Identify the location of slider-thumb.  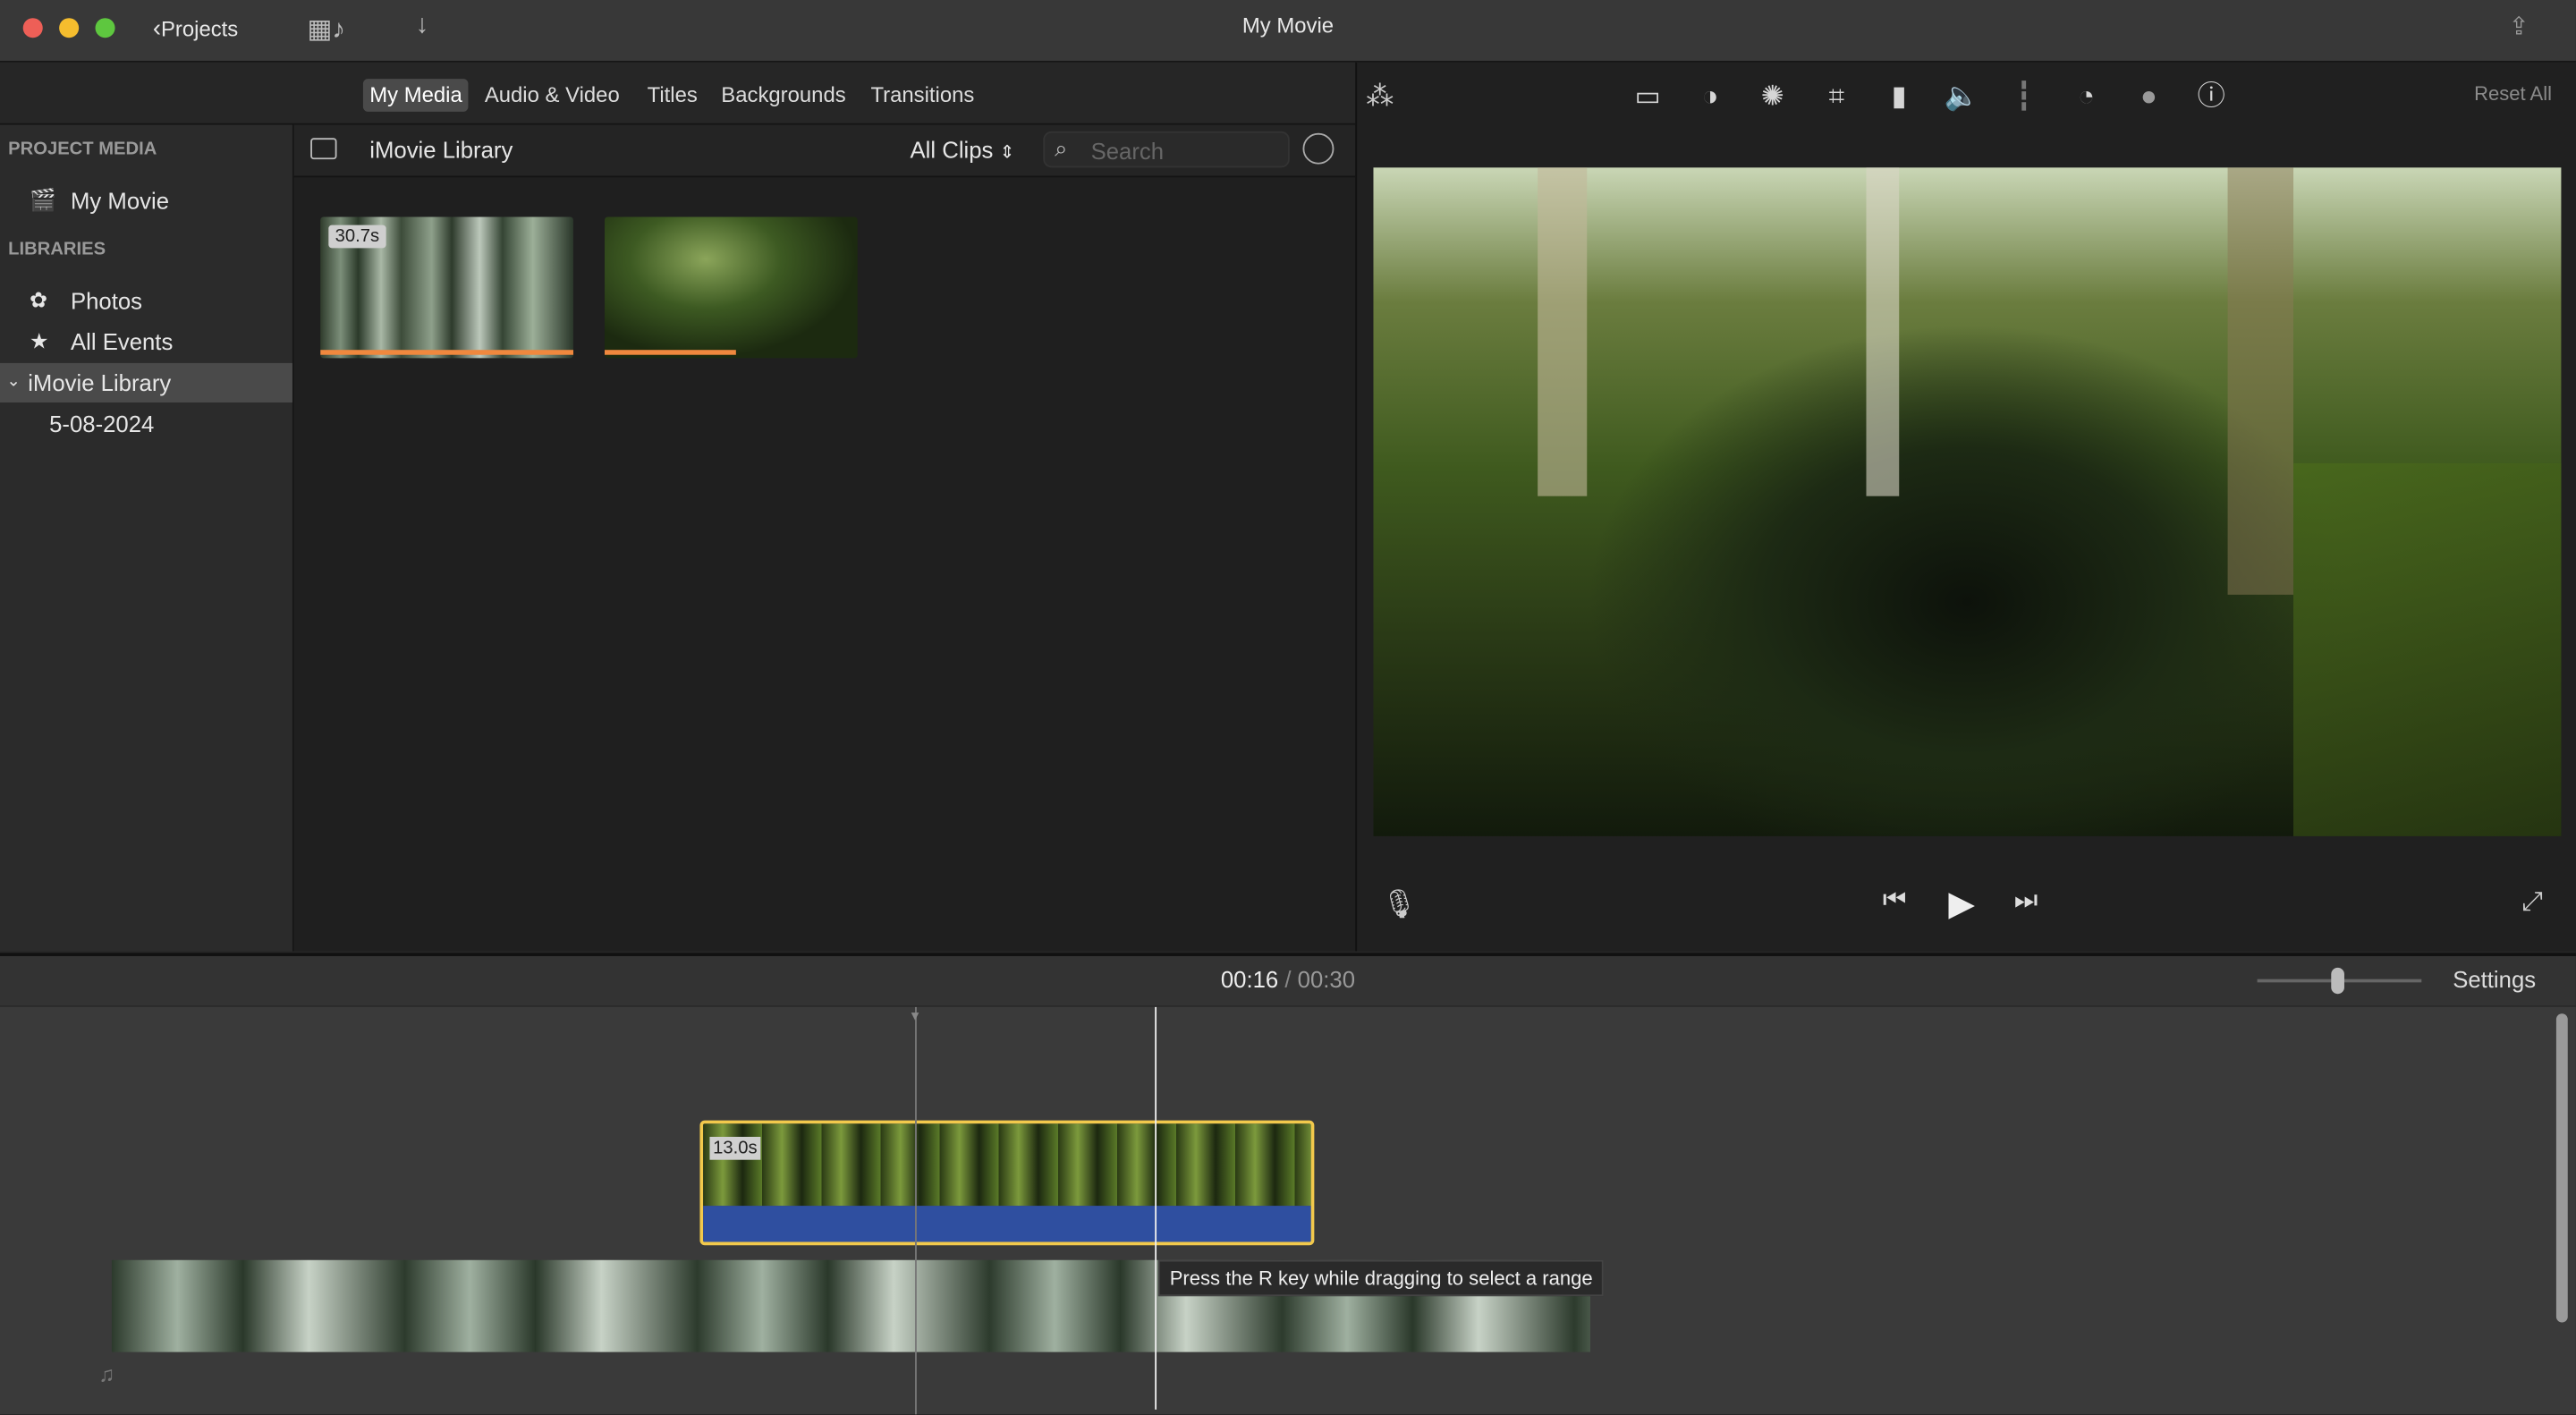
(2337, 981).